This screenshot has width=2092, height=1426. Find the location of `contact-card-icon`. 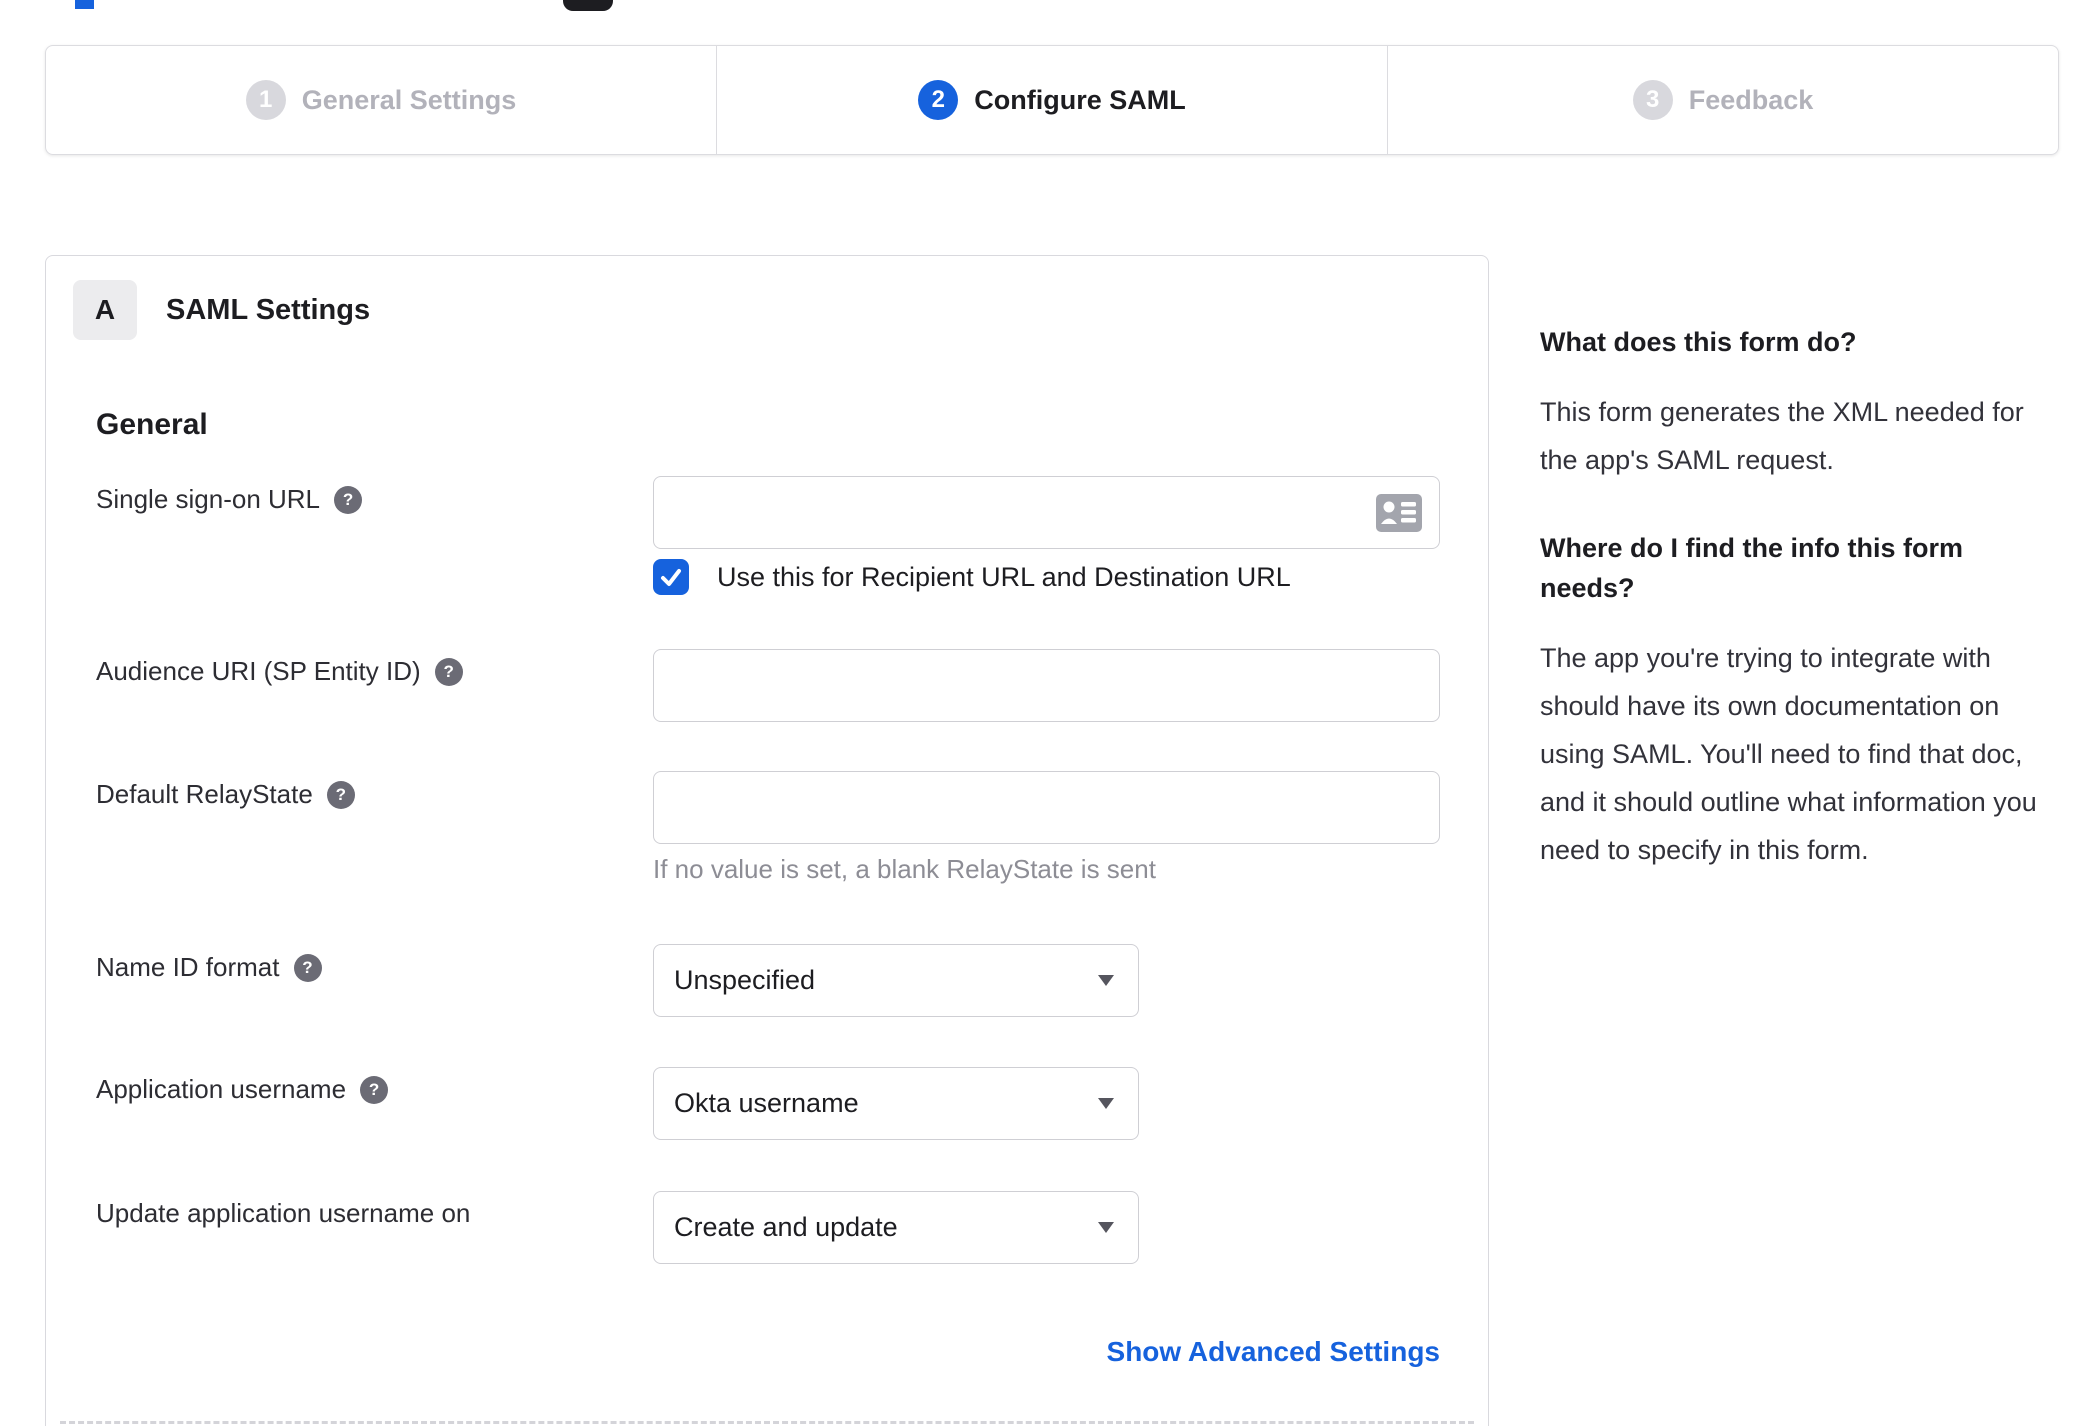

contact-card-icon is located at coordinates (1399, 513).